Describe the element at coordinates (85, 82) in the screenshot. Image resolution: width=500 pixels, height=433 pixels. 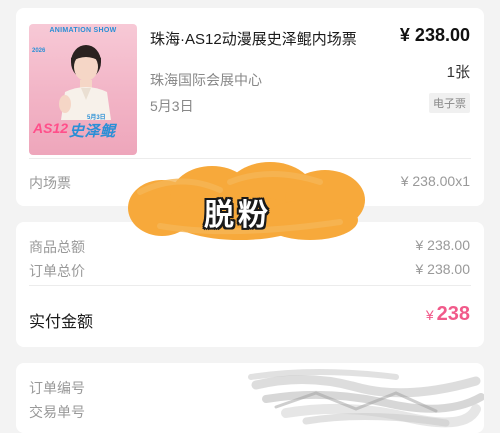
I see `poster-person-illustration` at that location.